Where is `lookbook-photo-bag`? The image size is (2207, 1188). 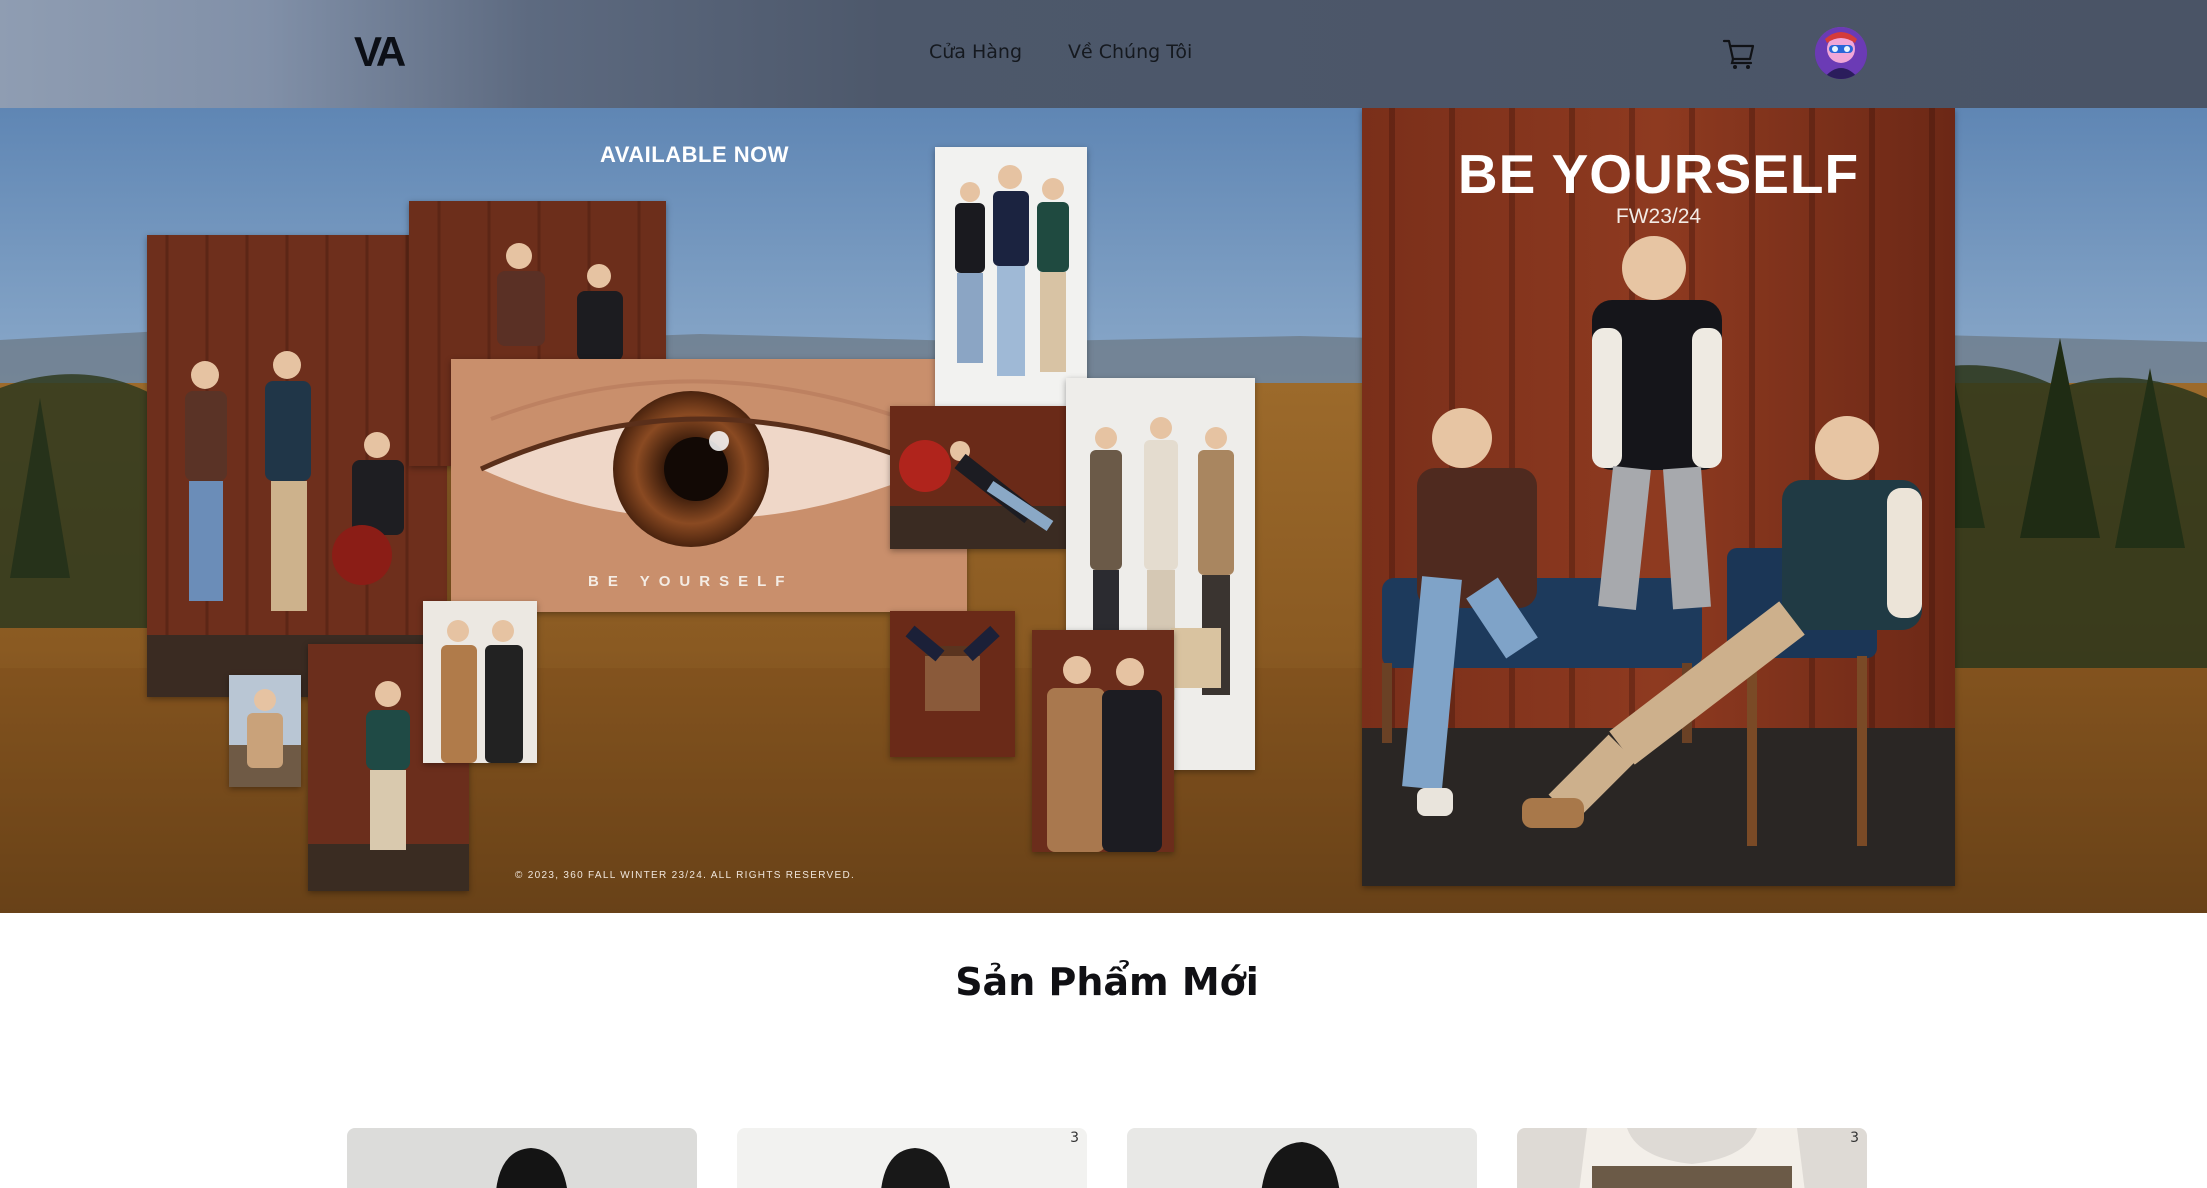
lookbook-photo-bag is located at coordinates (952, 684).